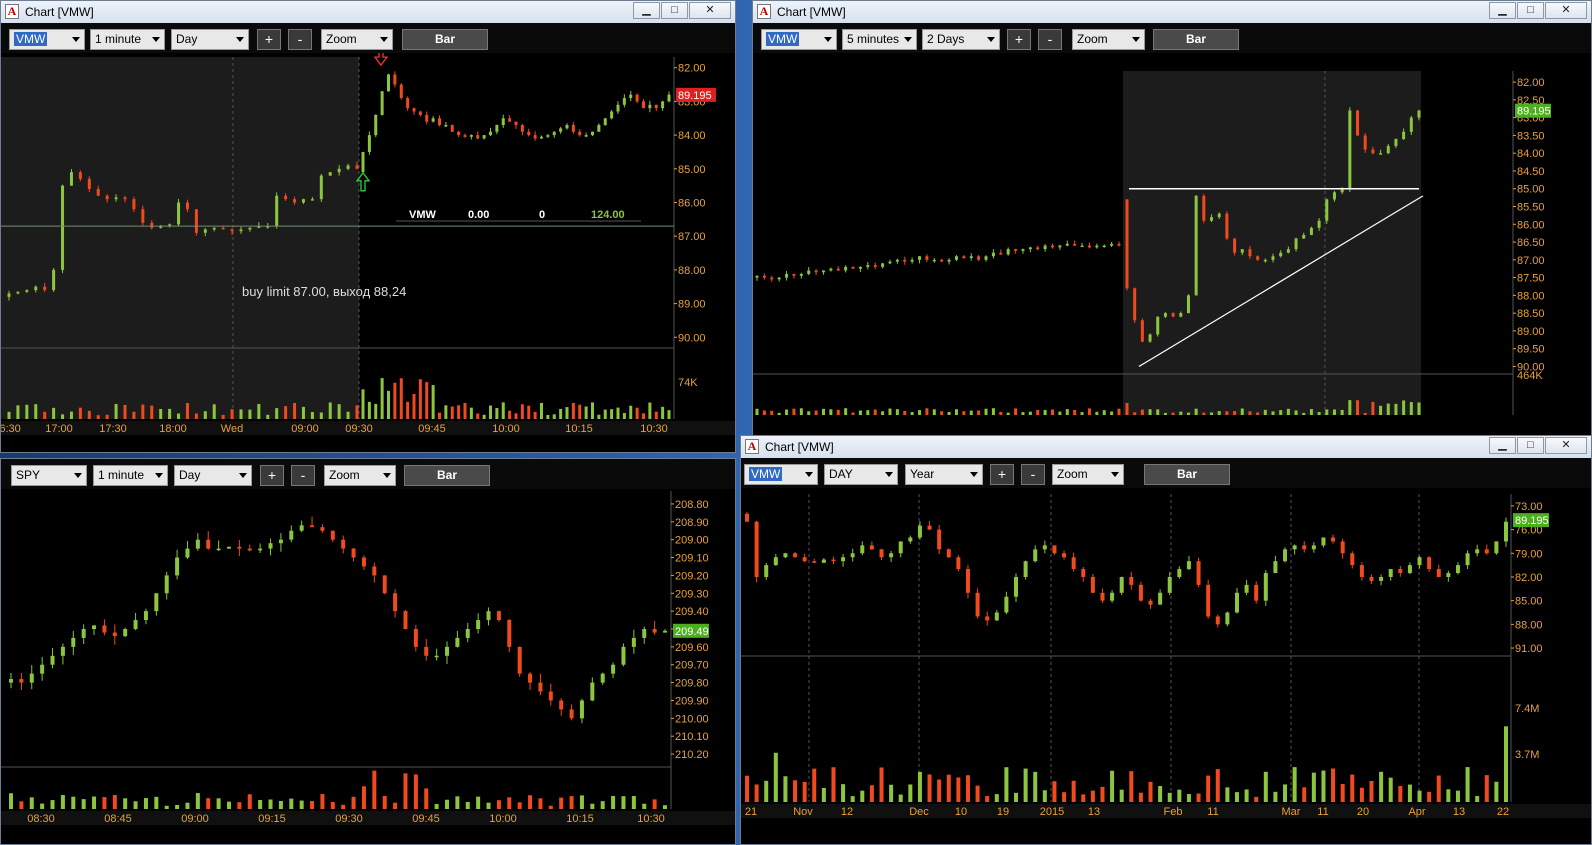 The width and height of the screenshot is (1592, 845). Describe the element at coordinates (1527, 709) in the screenshot. I see `volume-tick-label: 7.4M` at that location.